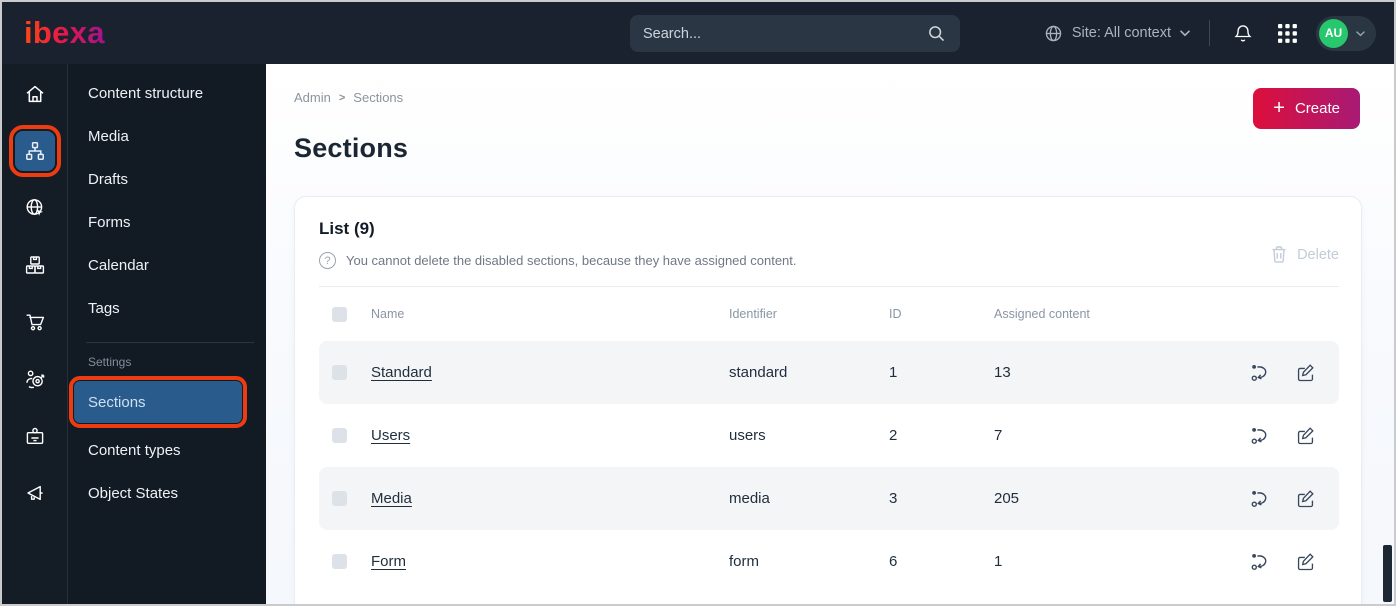 This screenshot has width=1396, height=606. I want to click on table-row: Form form 6 1, so click(829, 561).